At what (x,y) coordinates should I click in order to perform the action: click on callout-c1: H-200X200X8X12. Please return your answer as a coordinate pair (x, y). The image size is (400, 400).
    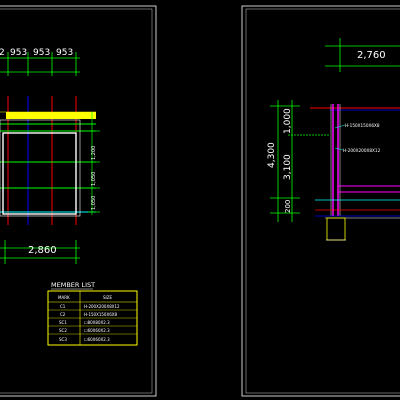
    Looking at the image, I should click on (362, 150).